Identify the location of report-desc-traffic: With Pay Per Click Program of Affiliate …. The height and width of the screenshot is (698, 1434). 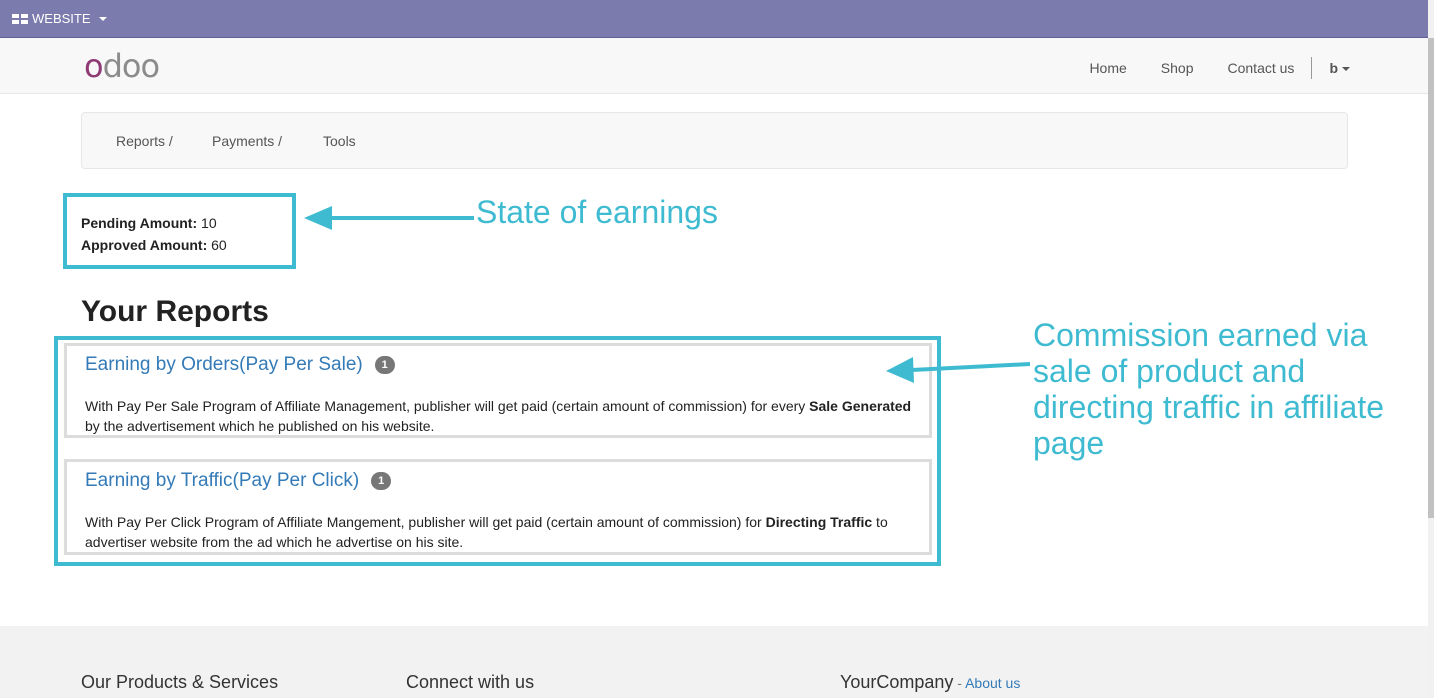
(486, 532).